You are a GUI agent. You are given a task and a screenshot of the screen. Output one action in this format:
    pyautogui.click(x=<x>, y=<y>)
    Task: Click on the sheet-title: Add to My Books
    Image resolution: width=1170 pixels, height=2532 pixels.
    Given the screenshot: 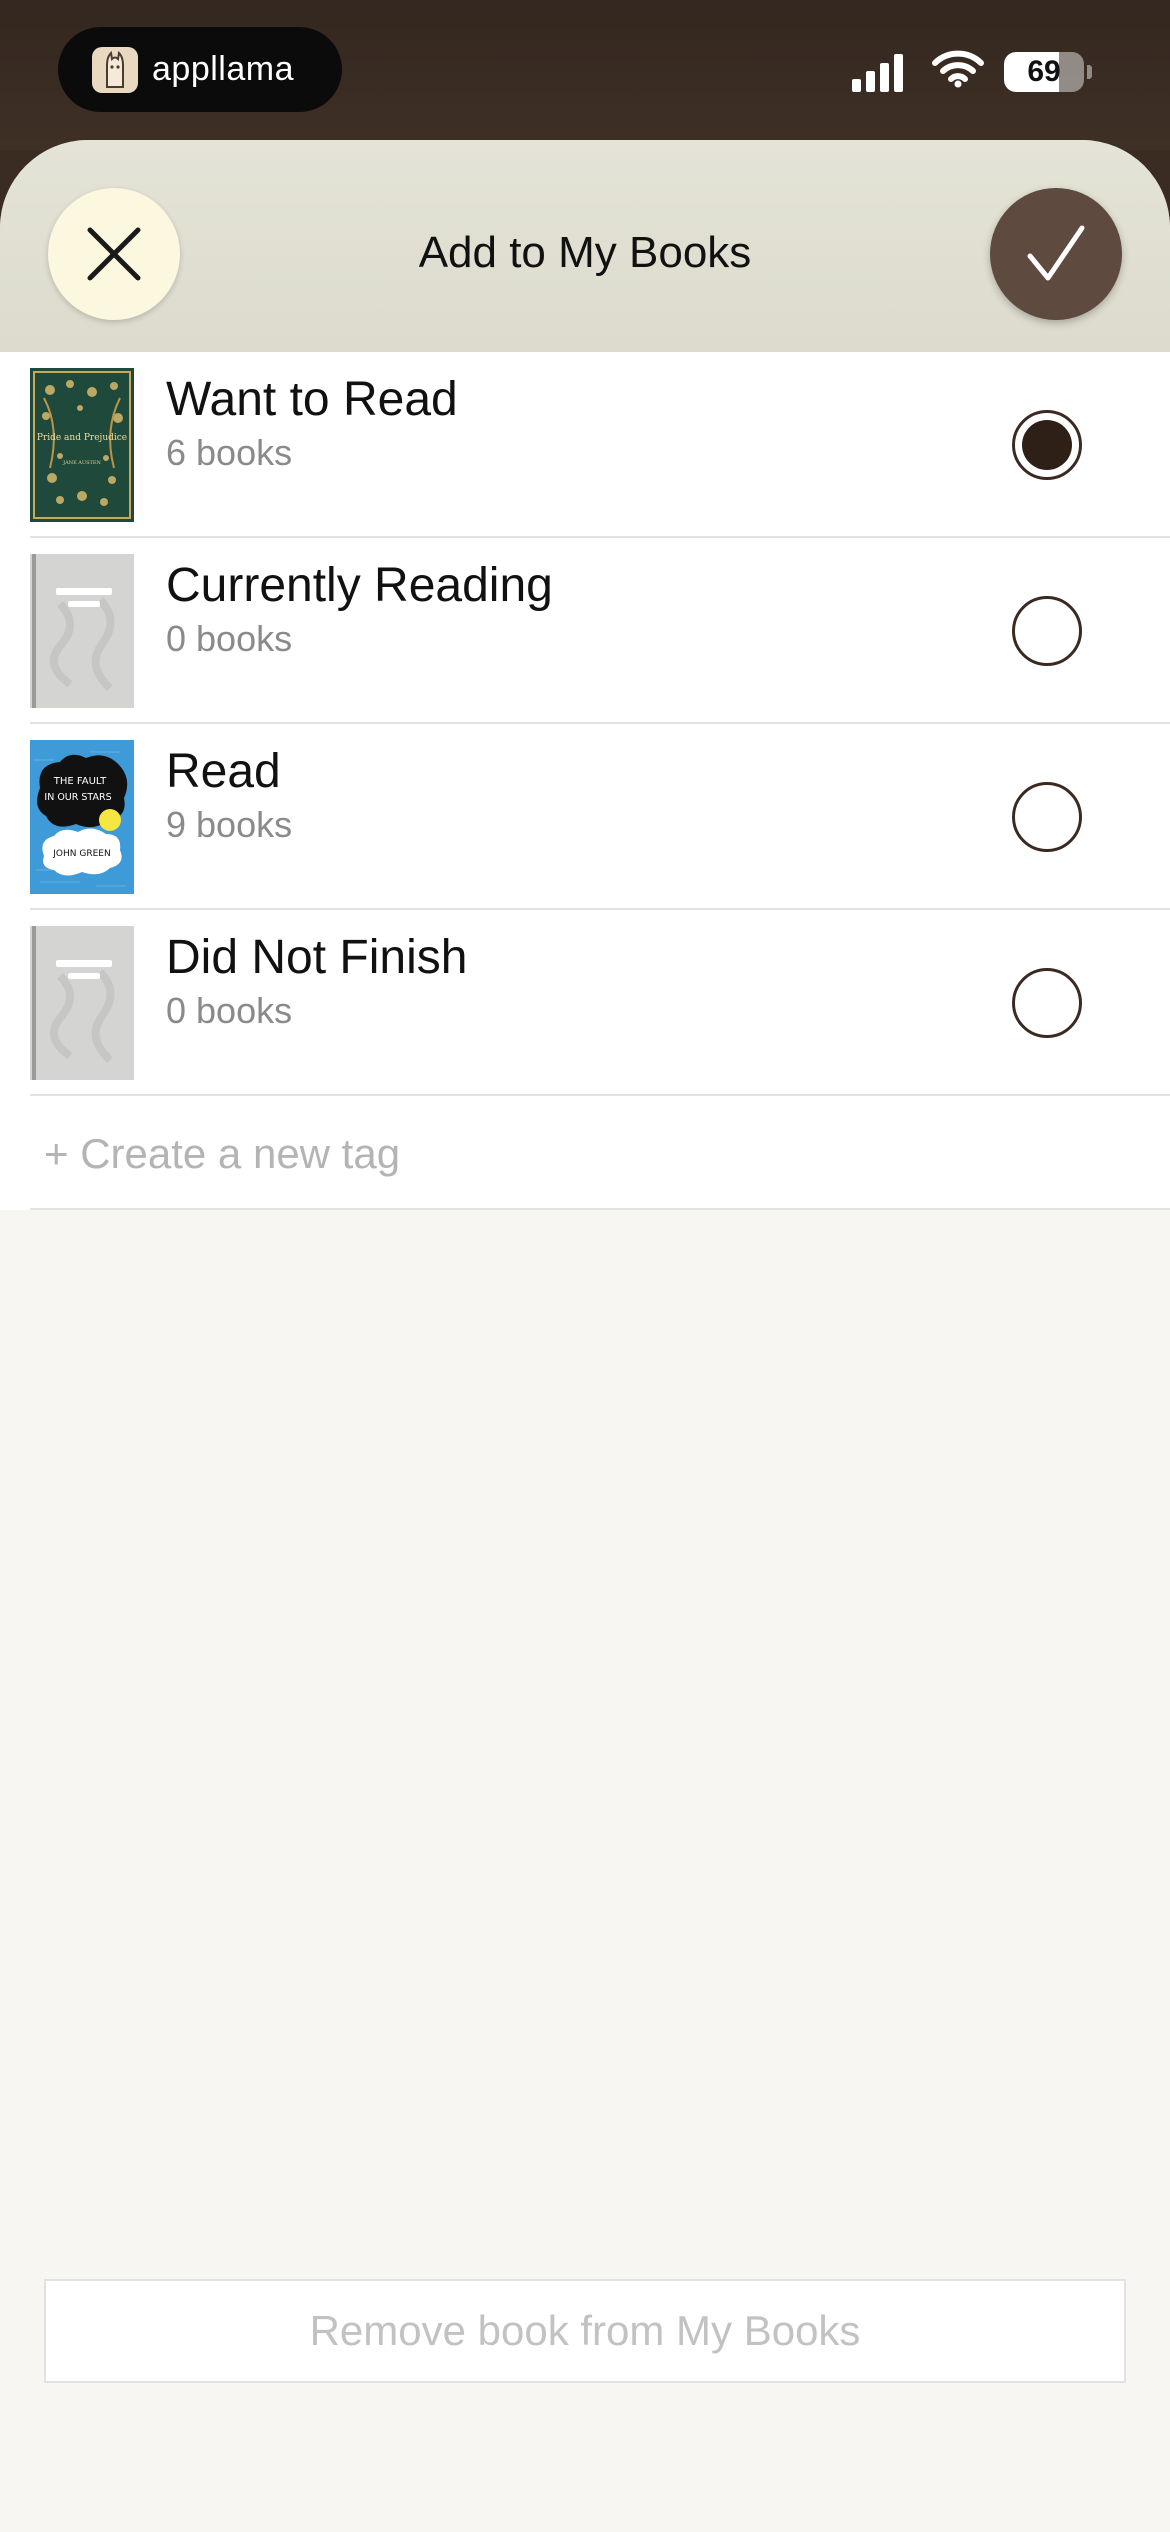 What is the action you would take?
    pyautogui.click(x=585, y=252)
    